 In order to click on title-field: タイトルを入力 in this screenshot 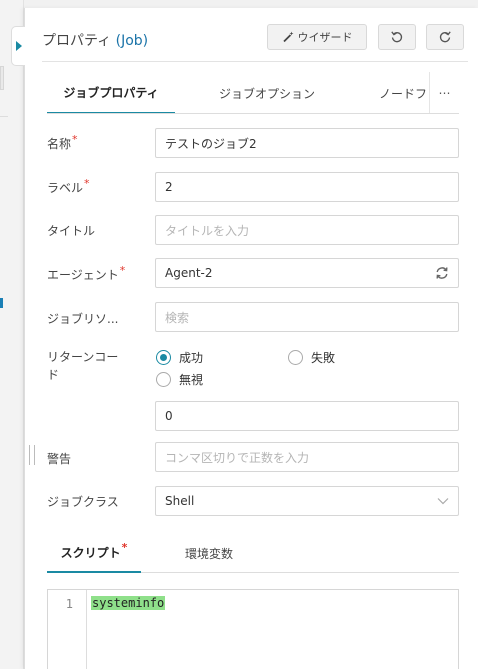, I will do `click(307, 230)`.